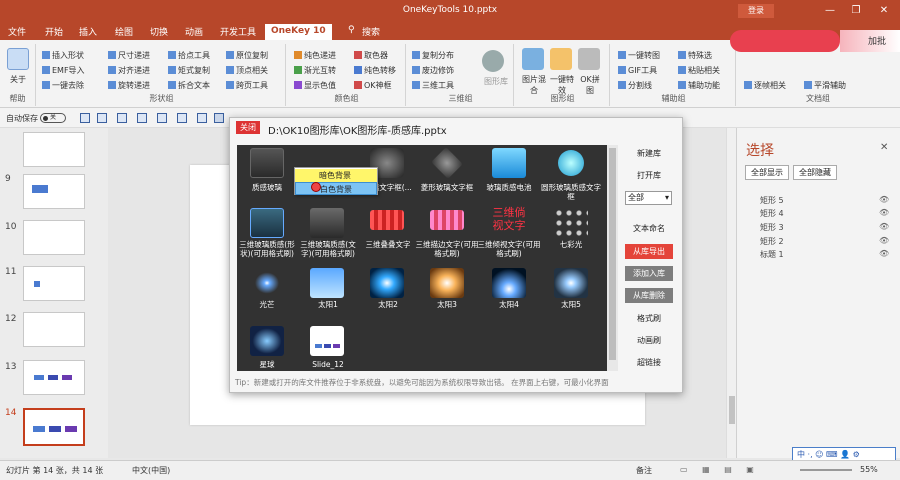  I want to click on tab-file: 文件, so click(17, 31).